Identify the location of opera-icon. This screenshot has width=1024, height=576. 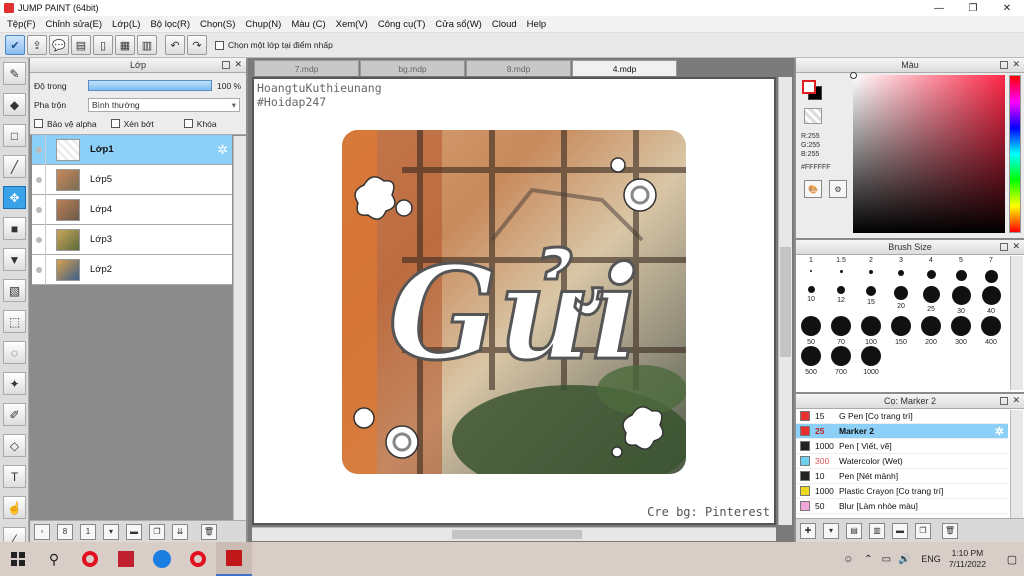
(90, 559).